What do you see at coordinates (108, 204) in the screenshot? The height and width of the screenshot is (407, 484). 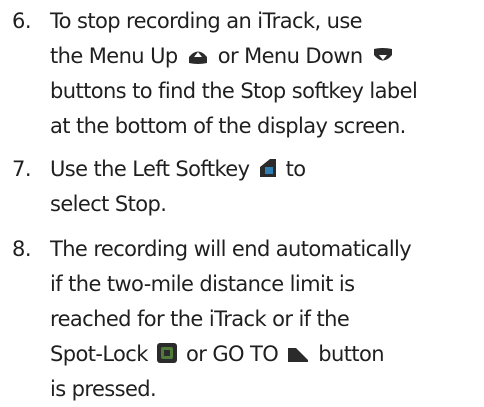 I see `step-line: select Stop.` at bounding box center [108, 204].